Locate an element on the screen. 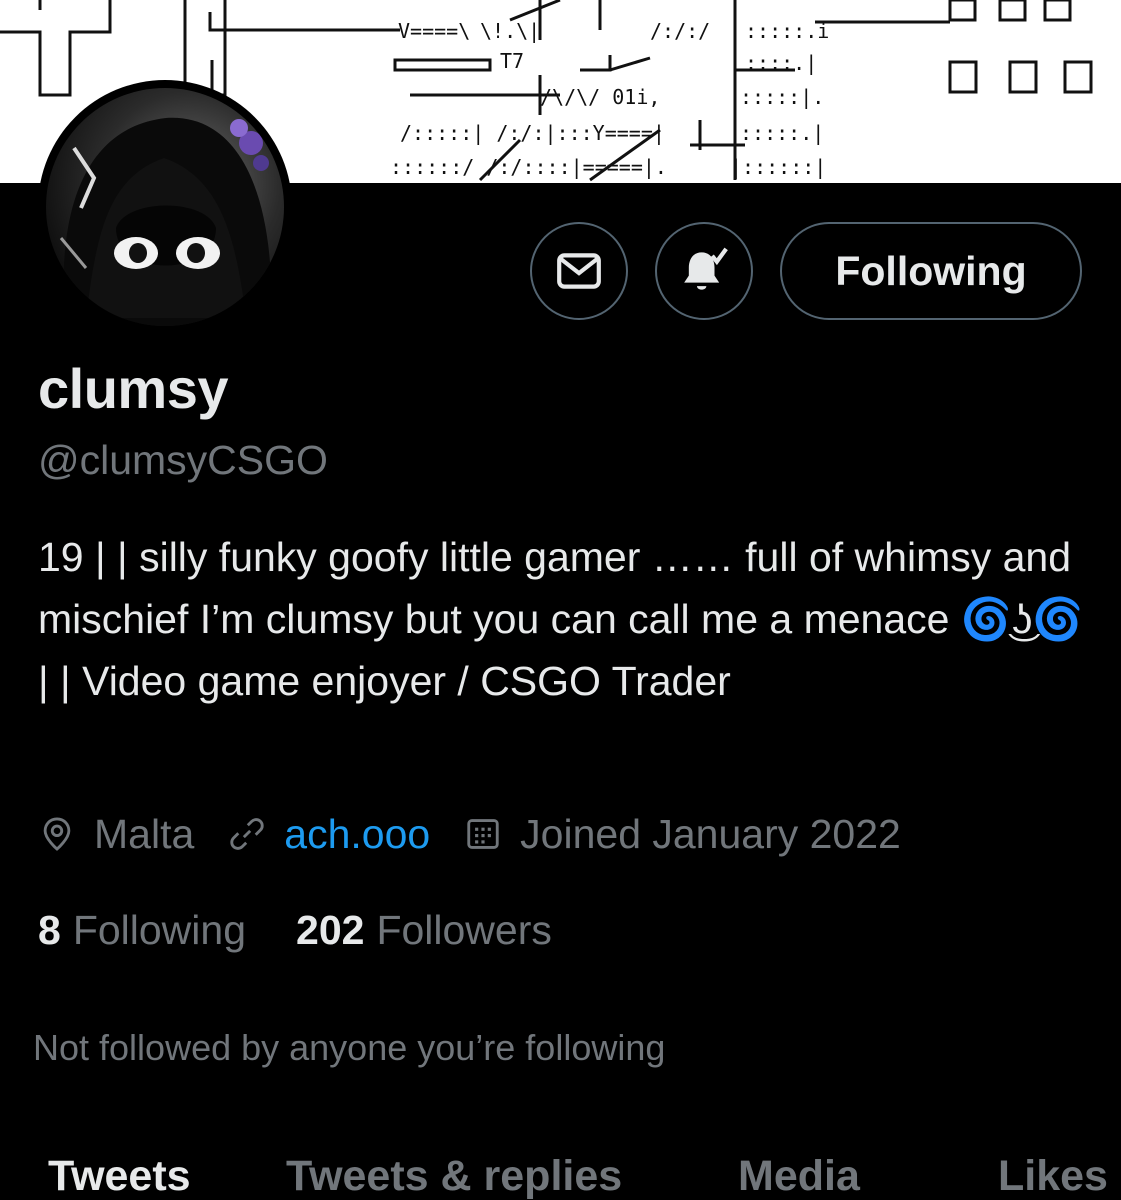 This screenshot has height=1200, width=1121. avatar-image is located at coordinates (165, 207).